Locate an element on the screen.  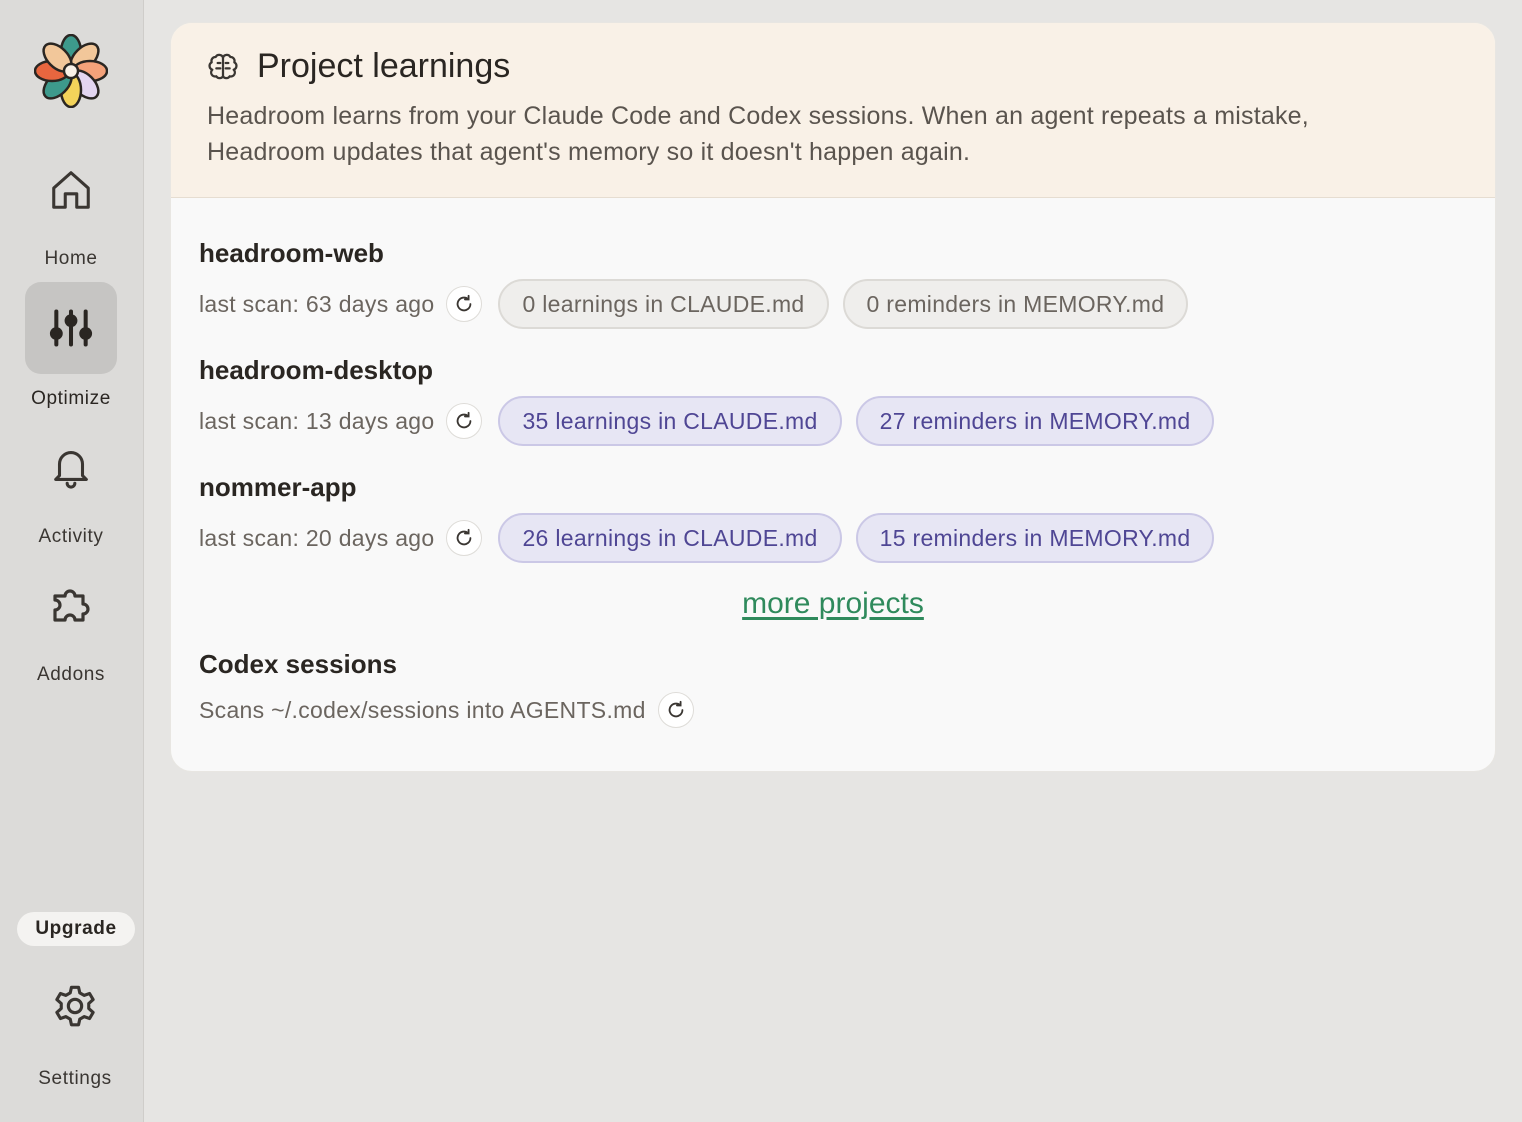
bell-icon is located at coordinates (71, 470).